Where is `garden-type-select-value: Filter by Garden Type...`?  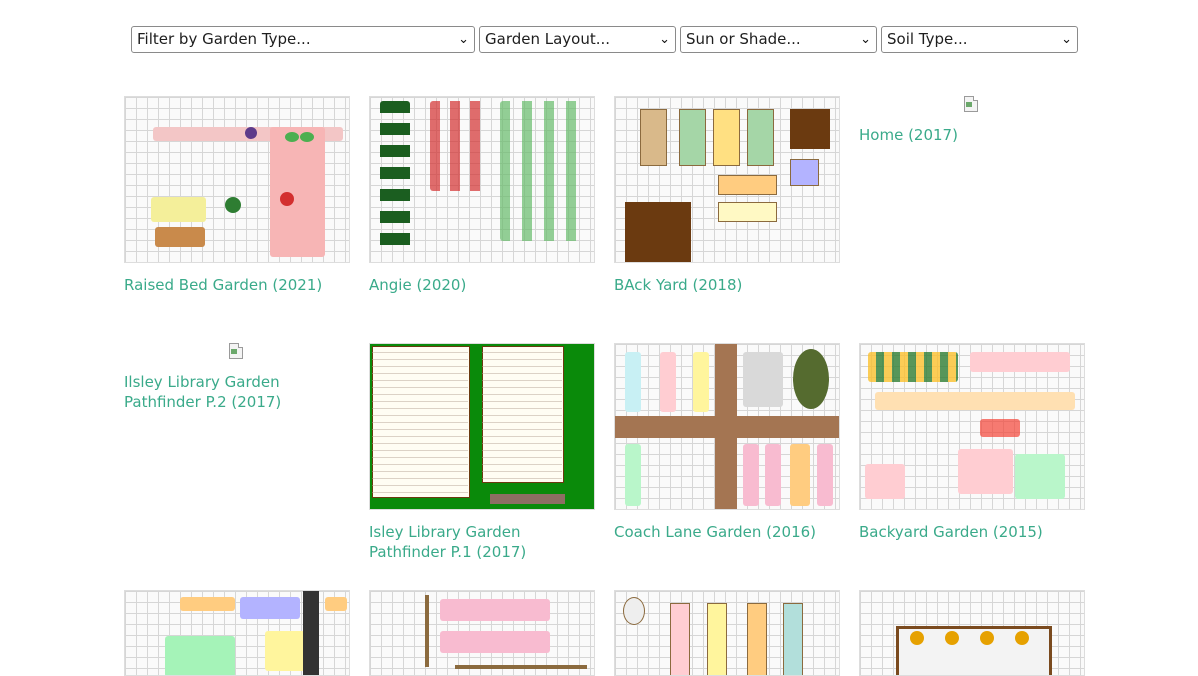
garden-type-select-value: Filter by Garden Type... is located at coordinates (224, 39).